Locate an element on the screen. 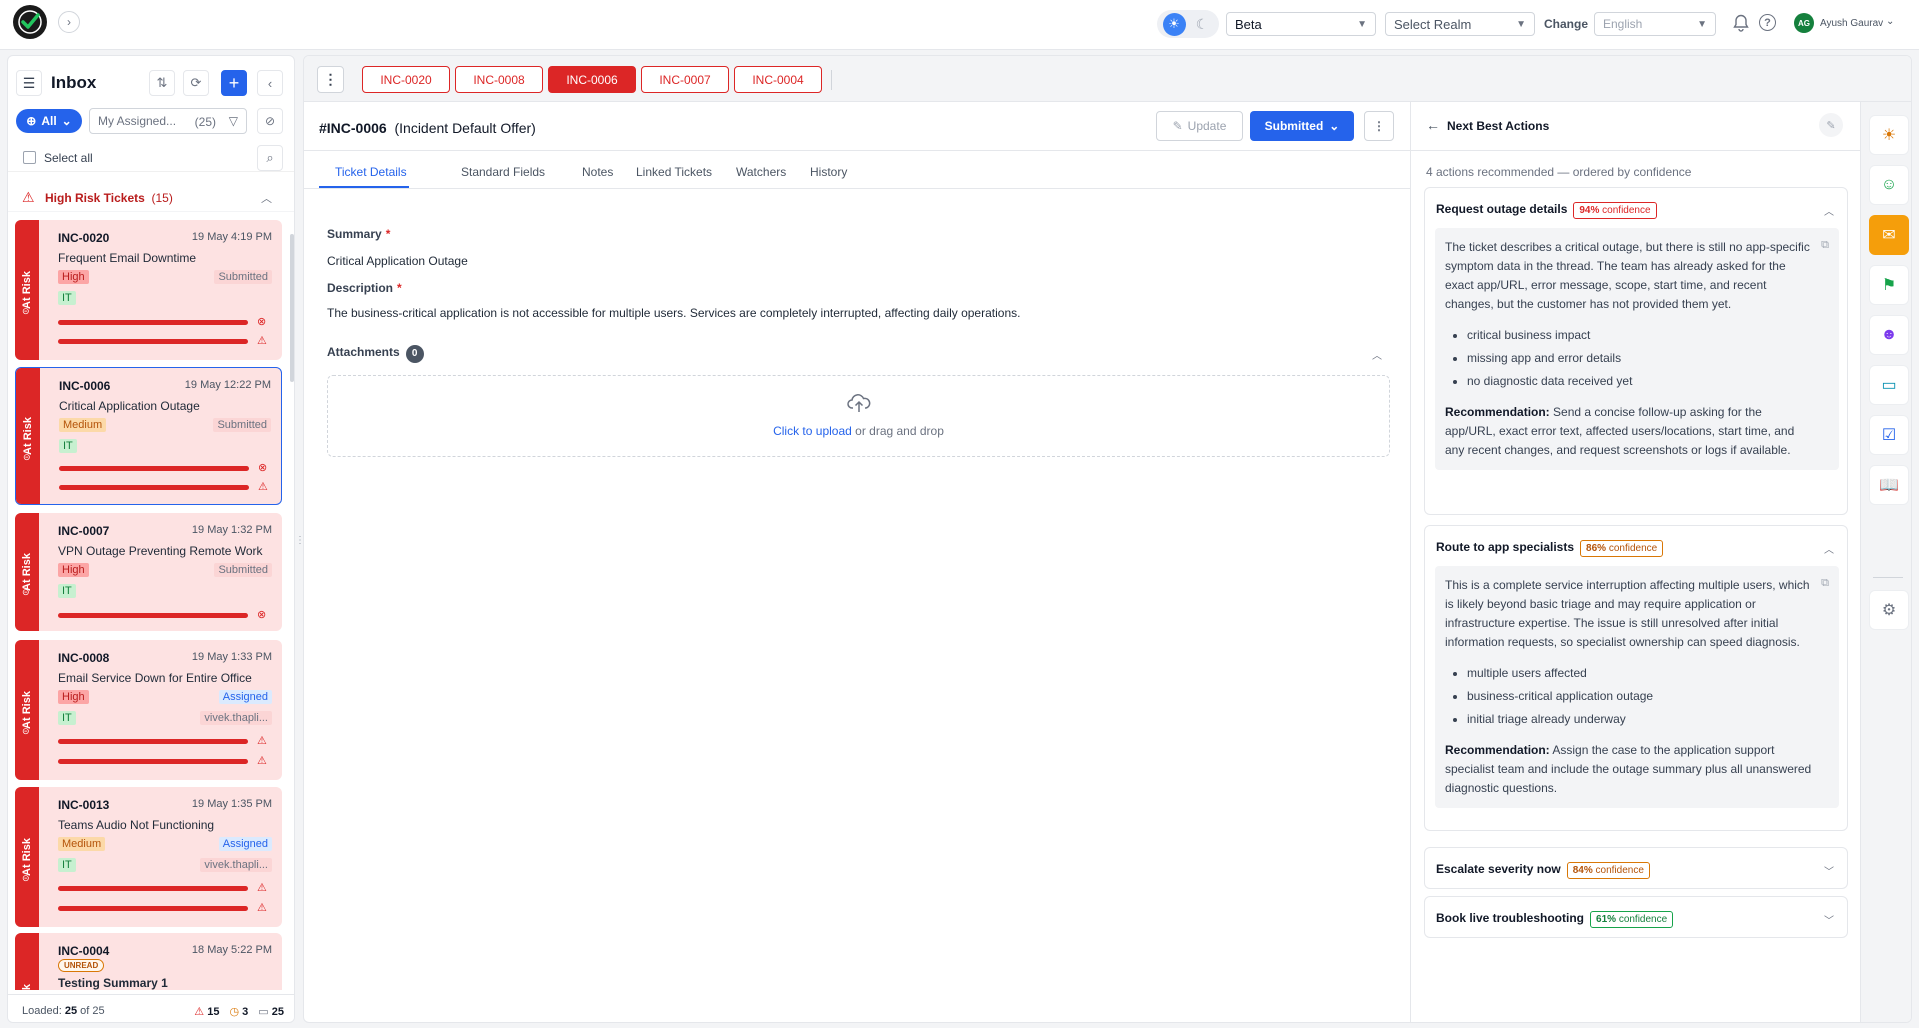  sun-icon: ☀ is located at coordinates (1174, 24).